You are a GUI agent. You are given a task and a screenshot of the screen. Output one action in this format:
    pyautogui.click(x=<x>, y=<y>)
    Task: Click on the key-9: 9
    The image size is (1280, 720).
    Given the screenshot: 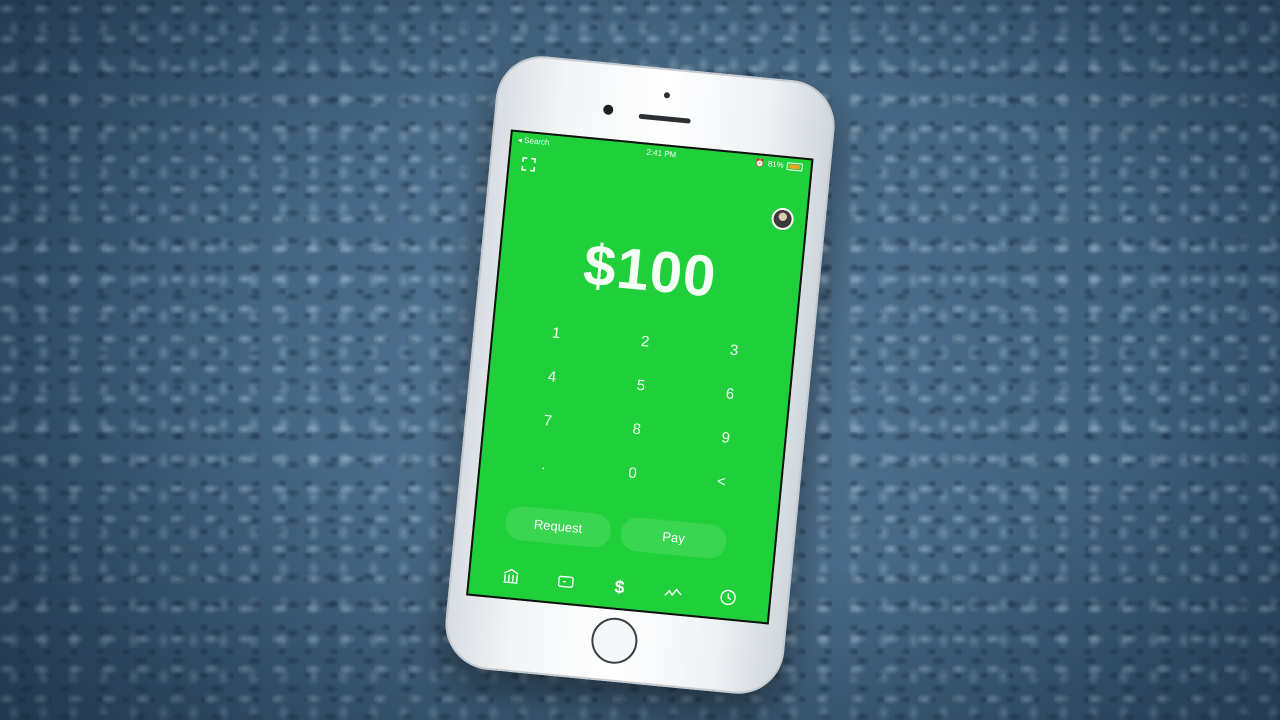 What is the action you would take?
    pyautogui.click(x=725, y=438)
    